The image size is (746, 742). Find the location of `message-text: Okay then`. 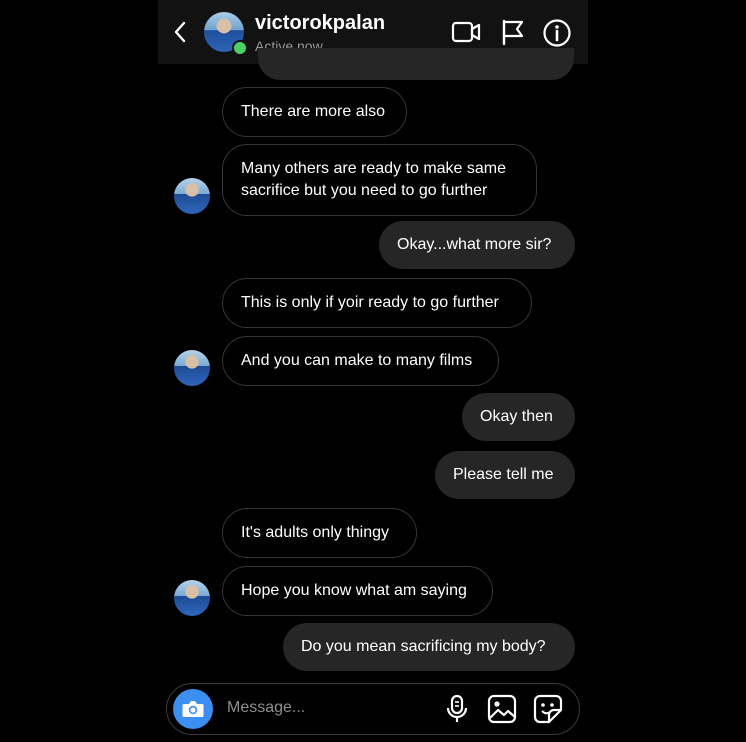

message-text: Okay then is located at coordinates (516, 416).